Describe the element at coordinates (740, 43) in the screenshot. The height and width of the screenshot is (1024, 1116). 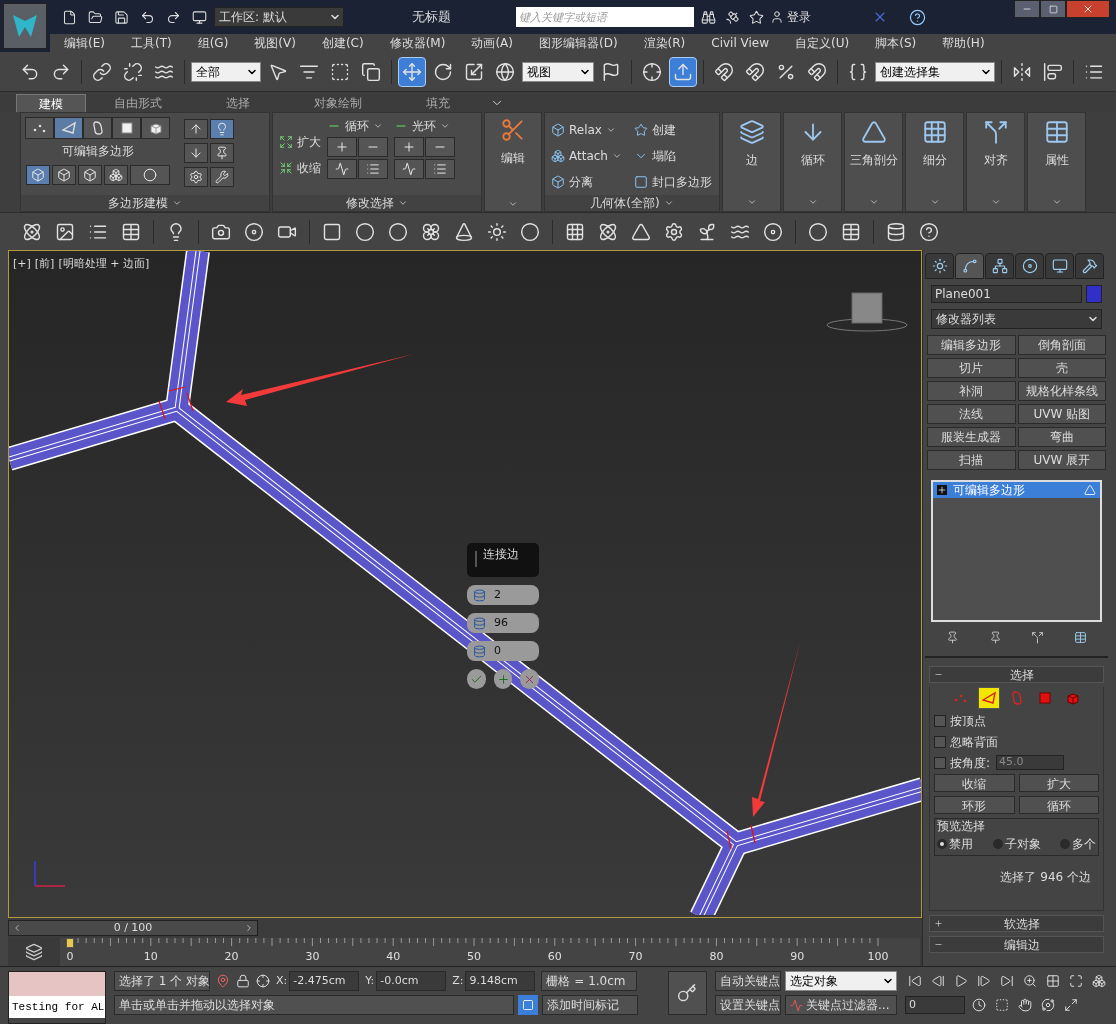
I see `menu-item: Civil View` at that location.